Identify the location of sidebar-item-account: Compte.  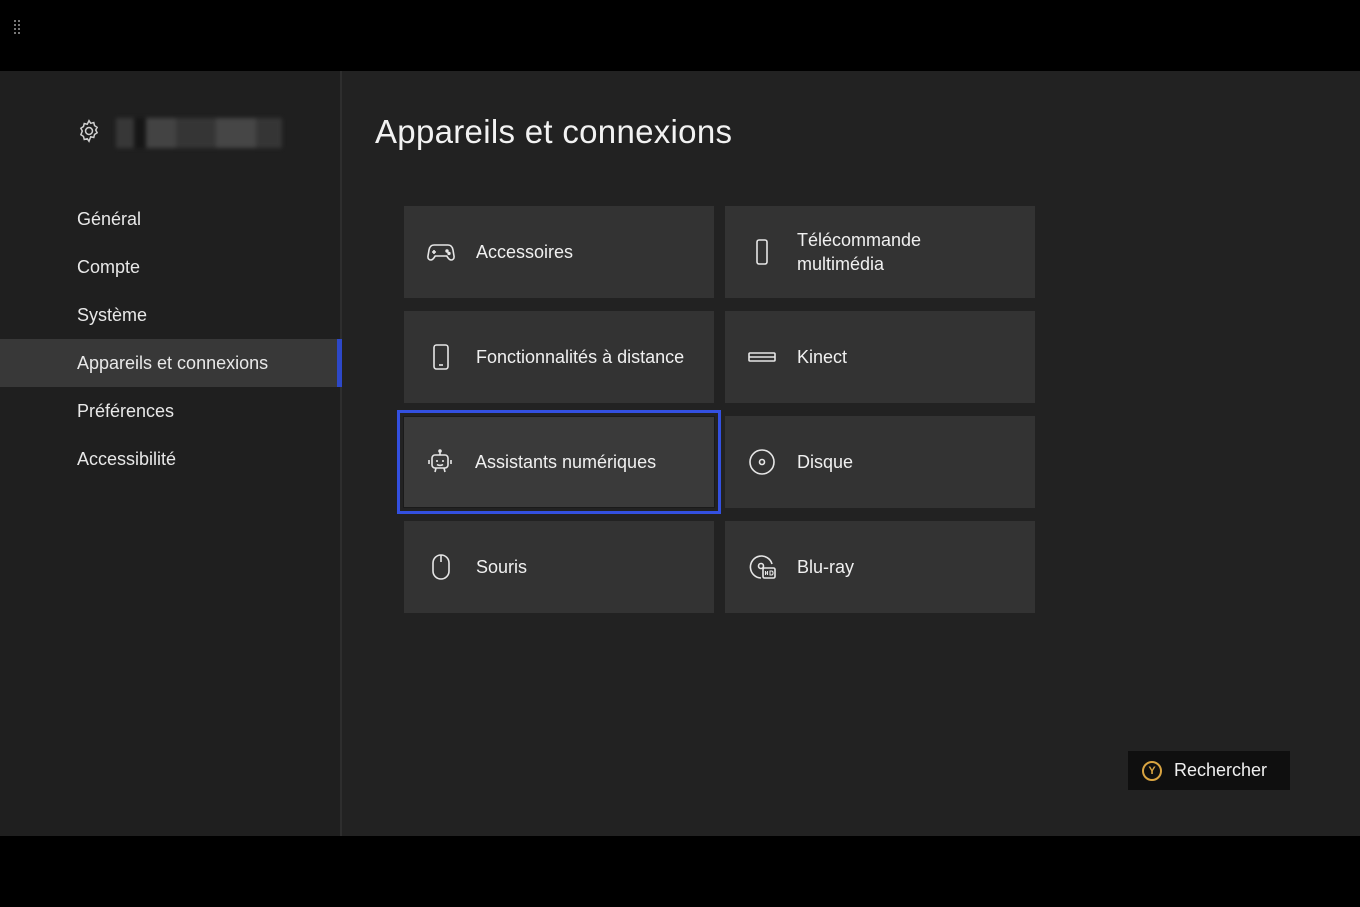
(170, 267).